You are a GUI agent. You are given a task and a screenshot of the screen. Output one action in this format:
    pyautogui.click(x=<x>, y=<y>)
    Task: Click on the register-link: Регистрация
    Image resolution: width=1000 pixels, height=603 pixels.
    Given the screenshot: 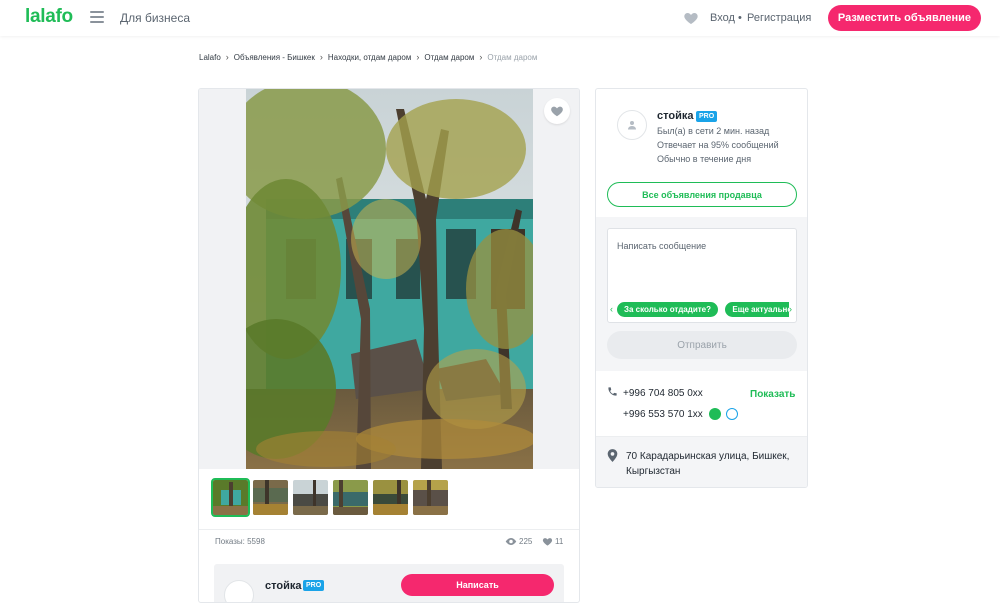 What is the action you would take?
    pyautogui.click(x=779, y=18)
    